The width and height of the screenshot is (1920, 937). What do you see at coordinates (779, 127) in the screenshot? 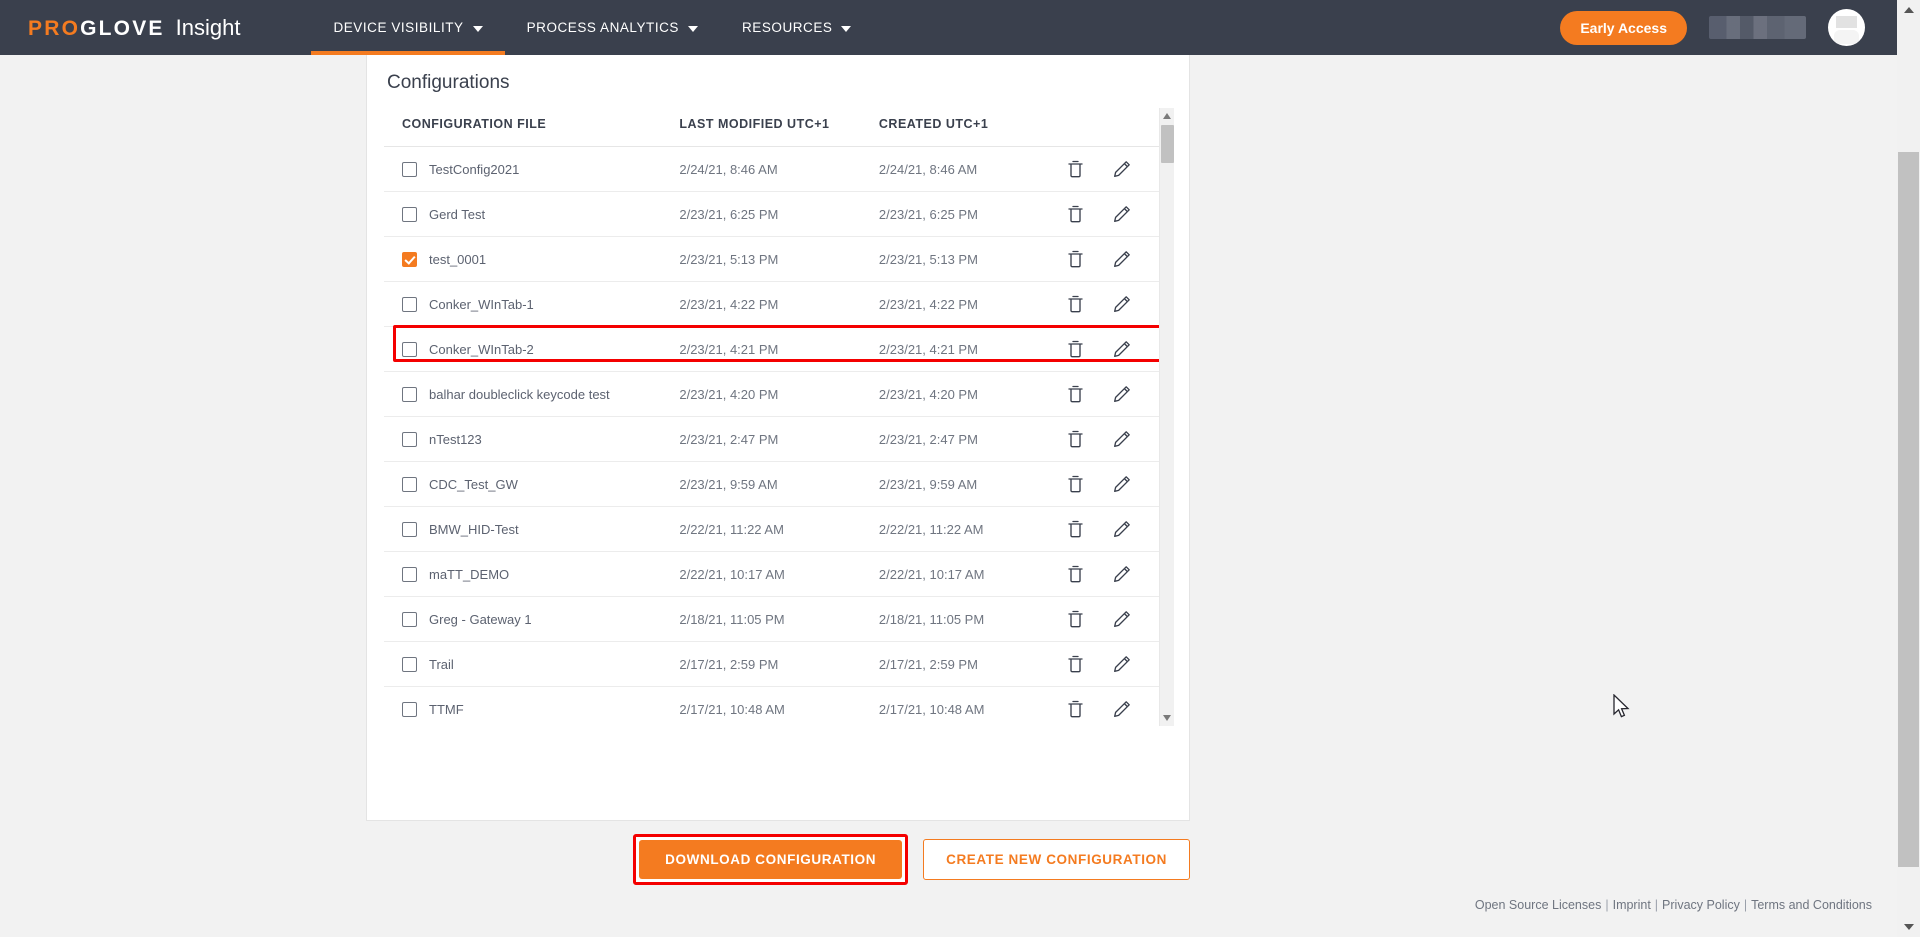
I see `column-header-last-modified: LAST MODIFIED UTC+1` at bounding box center [779, 127].